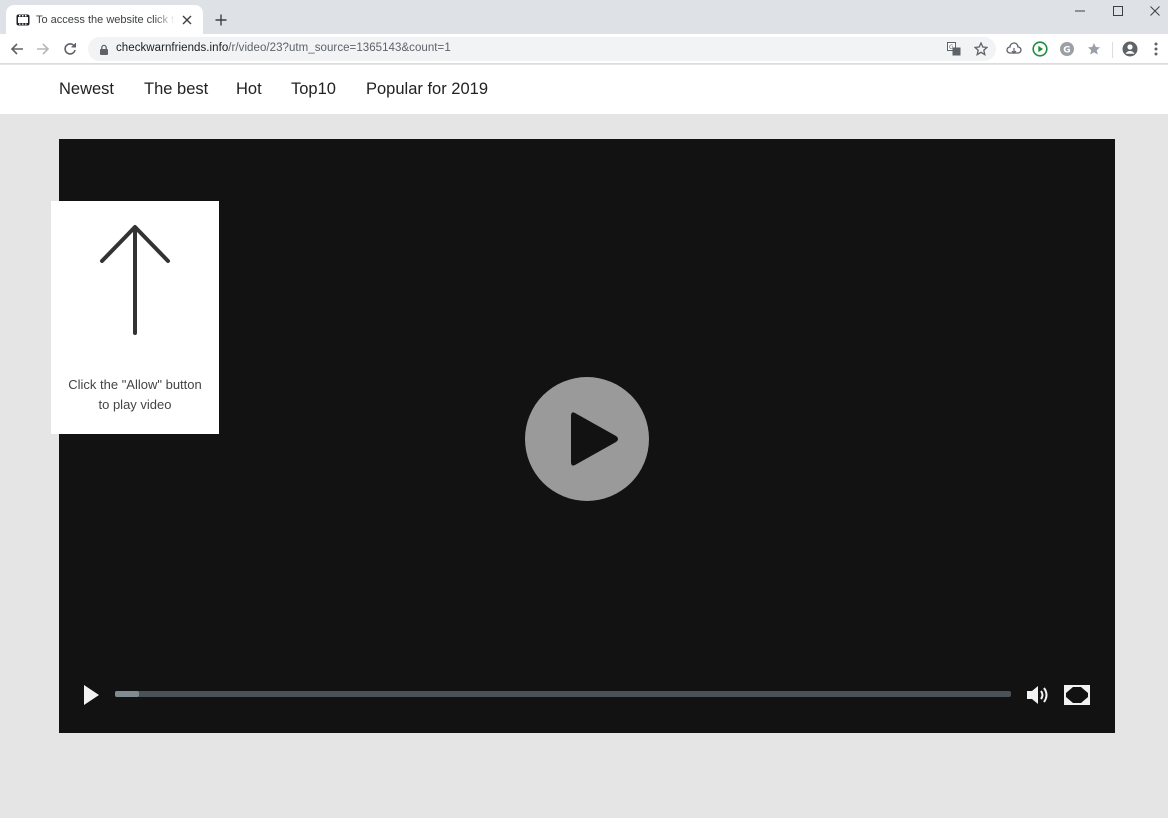  Describe the element at coordinates (313, 89) in the screenshot. I see `nav-top10: Top10` at that location.